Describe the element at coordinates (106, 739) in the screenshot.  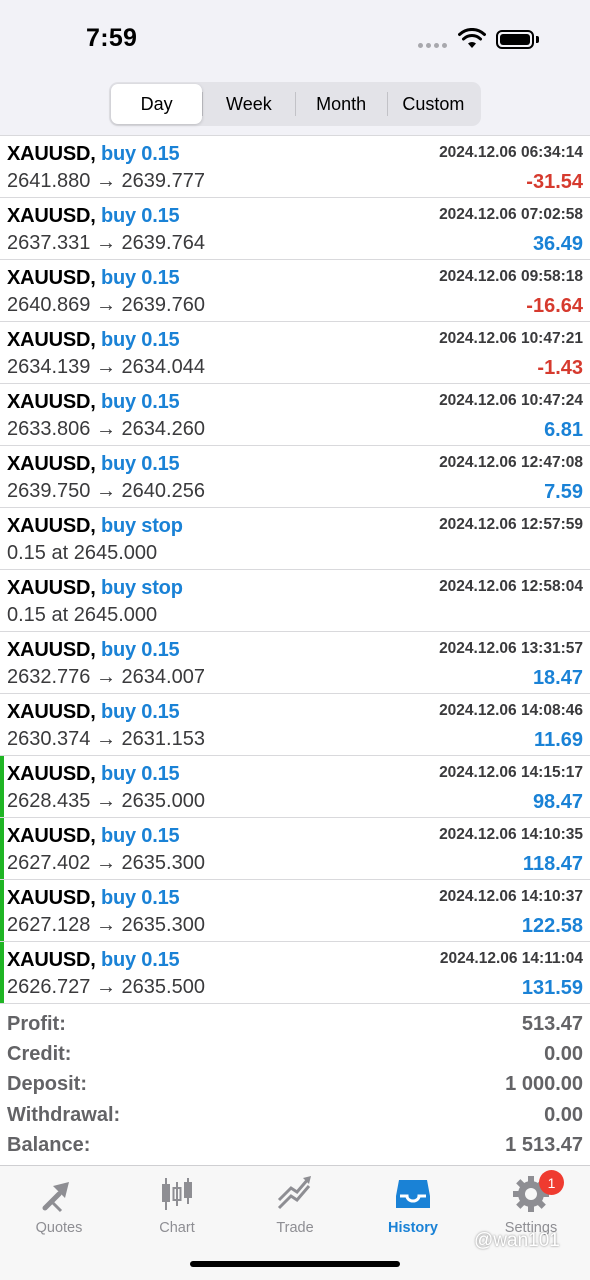
I see `trade-prices: 2630.374 → 2631.153` at that location.